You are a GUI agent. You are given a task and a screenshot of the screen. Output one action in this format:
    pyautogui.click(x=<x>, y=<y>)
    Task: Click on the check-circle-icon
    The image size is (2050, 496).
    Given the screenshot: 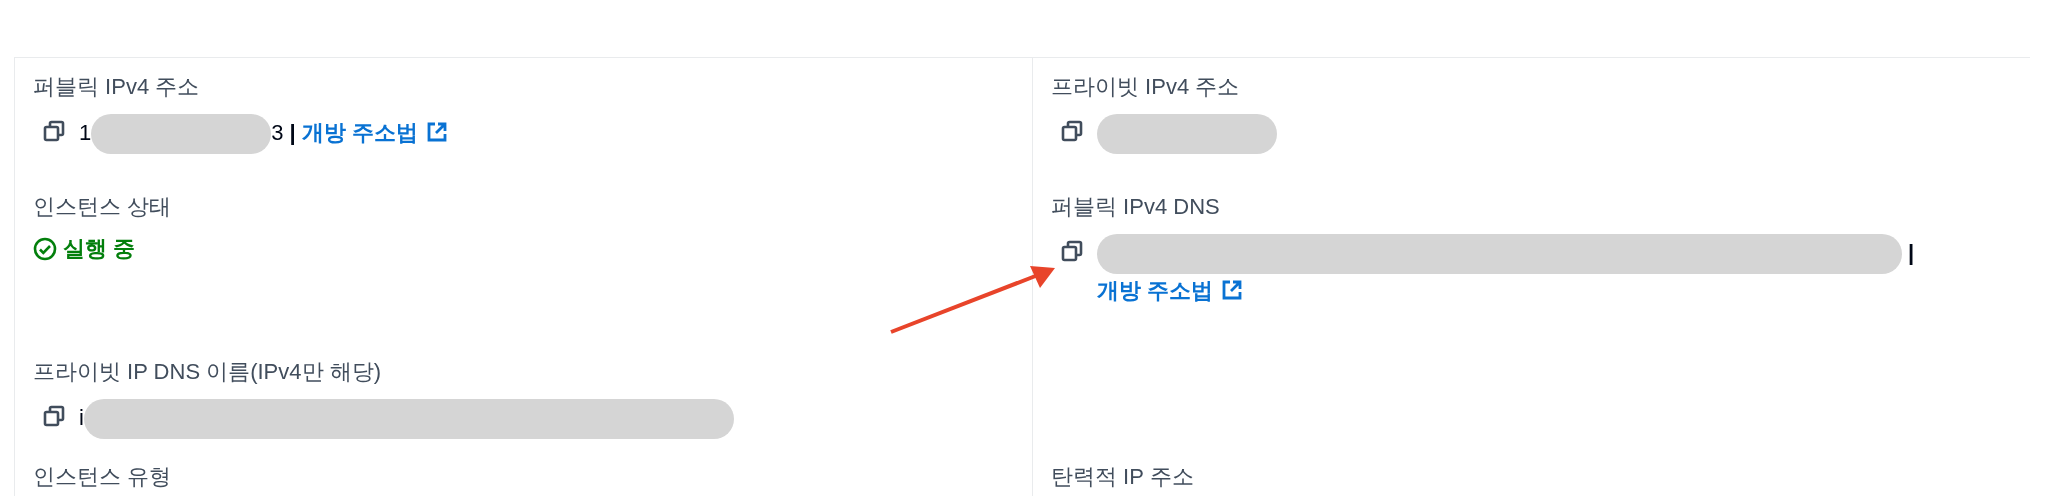 What is the action you would take?
    pyautogui.click(x=45, y=249)
    